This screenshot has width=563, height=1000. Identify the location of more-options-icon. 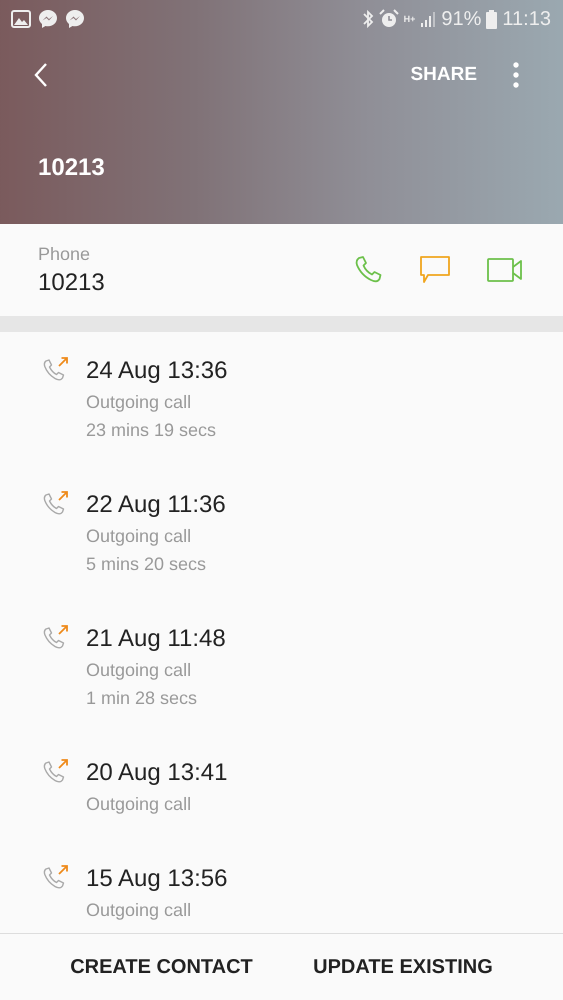
(516, 75).